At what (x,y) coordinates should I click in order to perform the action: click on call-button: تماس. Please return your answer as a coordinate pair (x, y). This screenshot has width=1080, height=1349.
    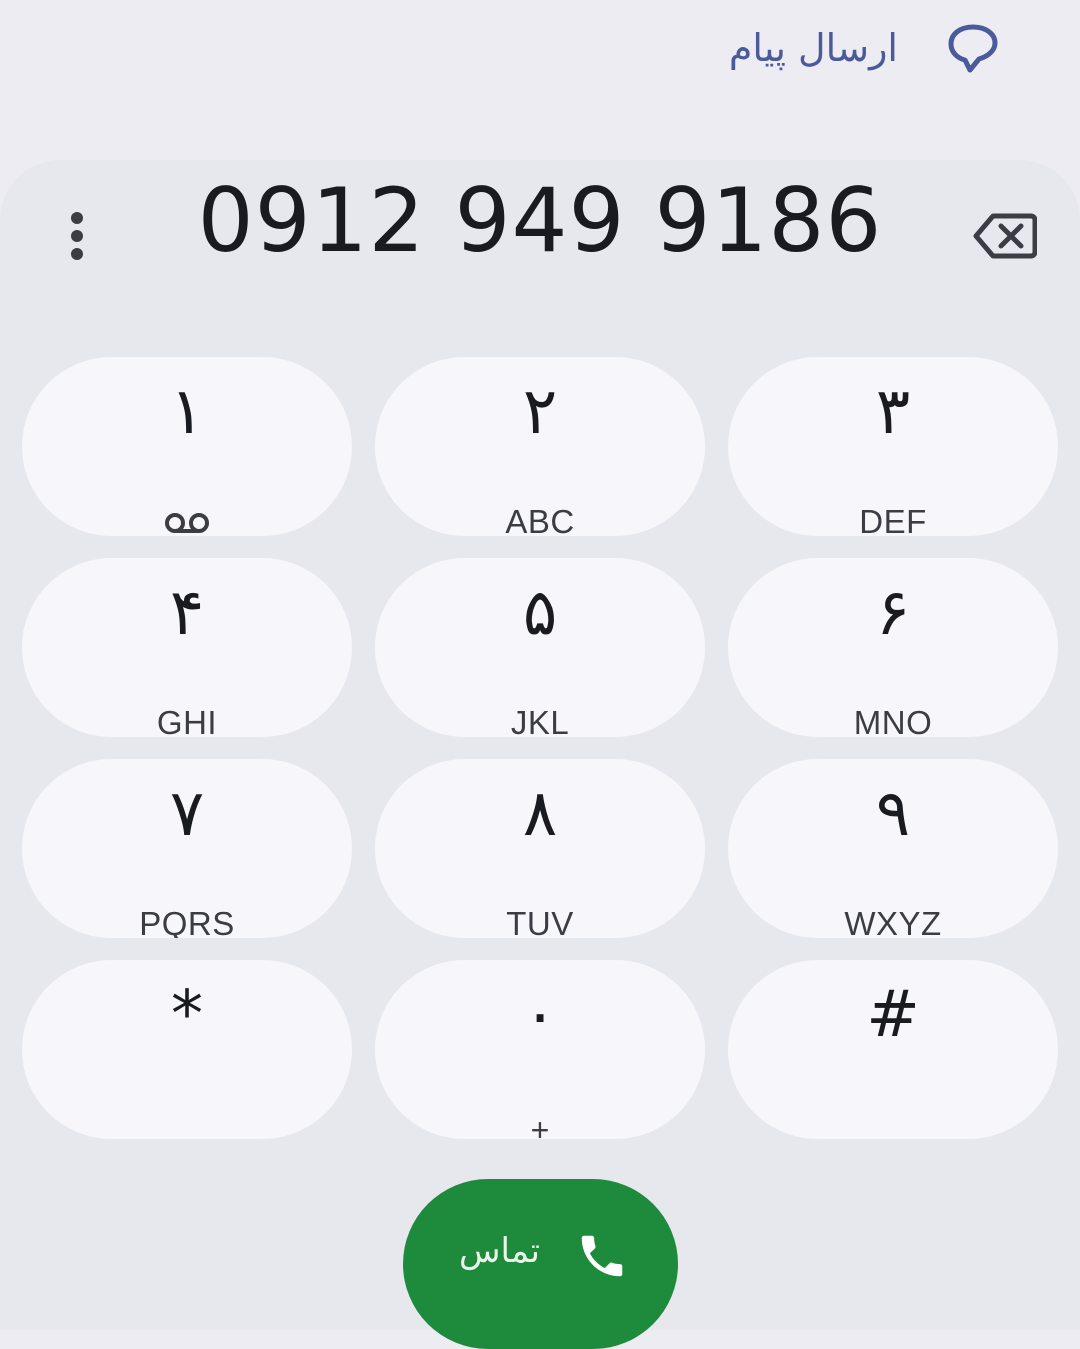
    Looking at the image, I should click on (540, 1264).